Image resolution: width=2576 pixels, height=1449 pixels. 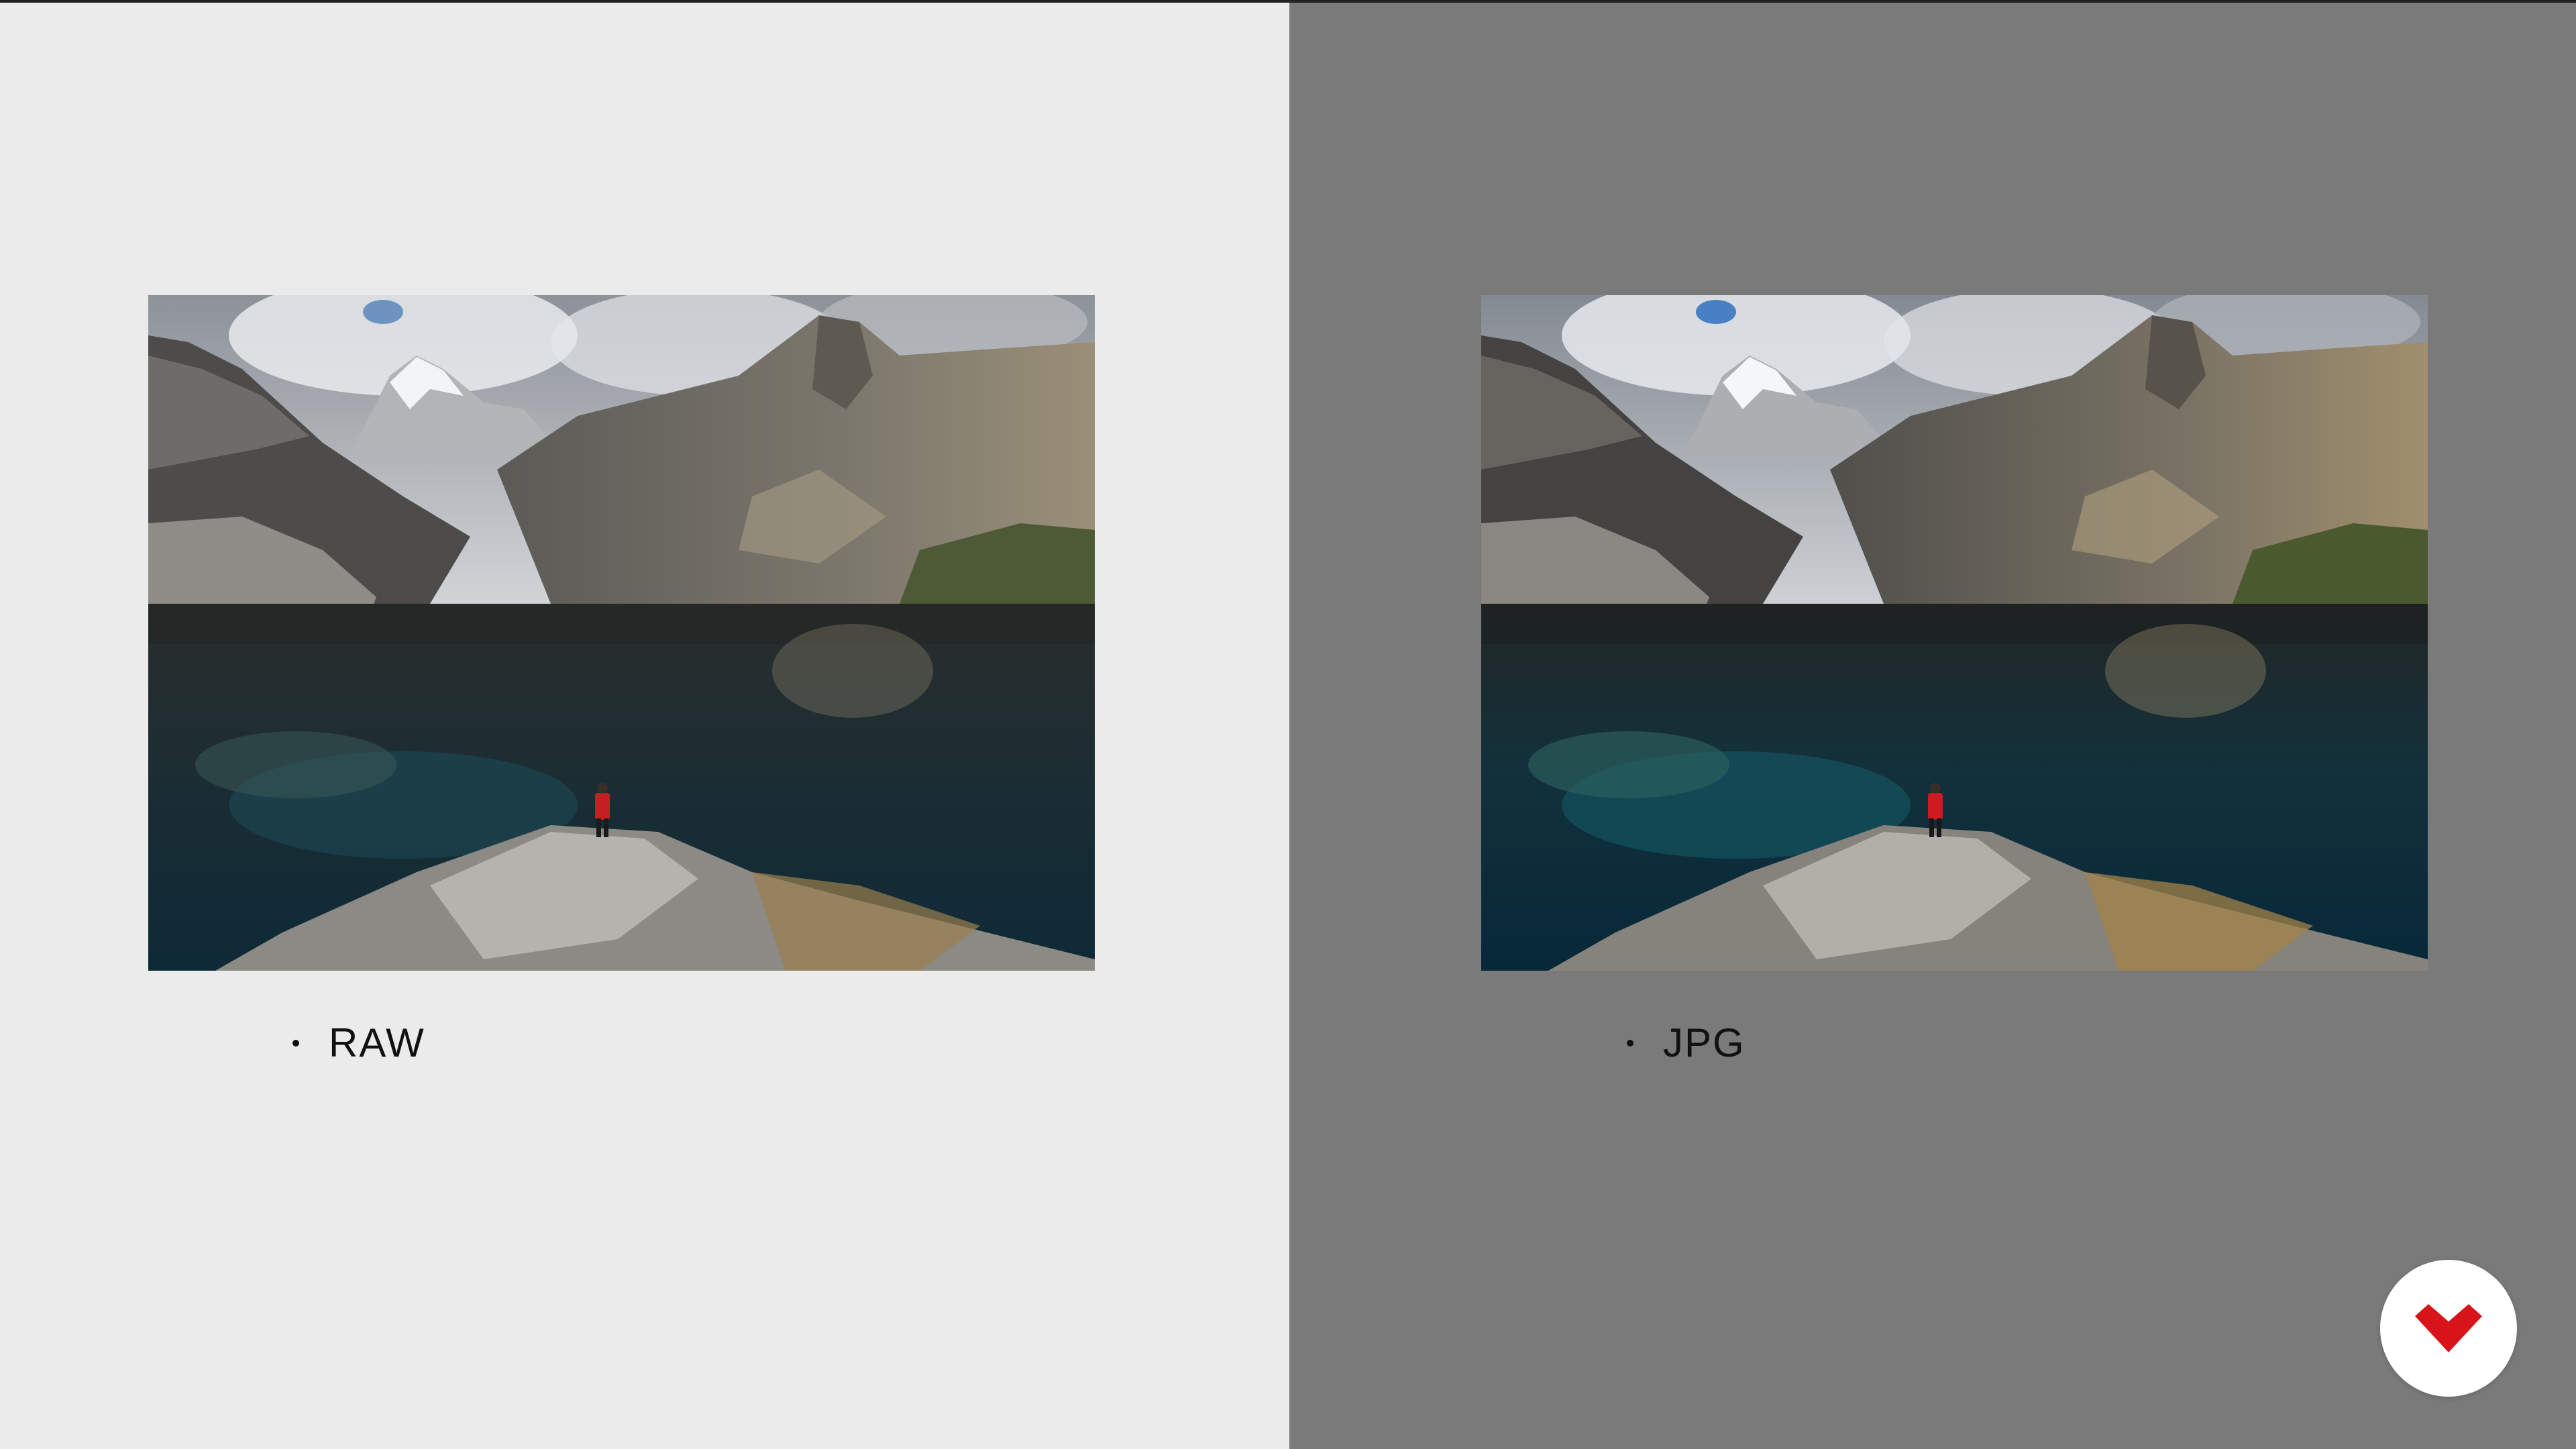 I want to click on brand-logo-icon, so click(x=2448, y=1328).